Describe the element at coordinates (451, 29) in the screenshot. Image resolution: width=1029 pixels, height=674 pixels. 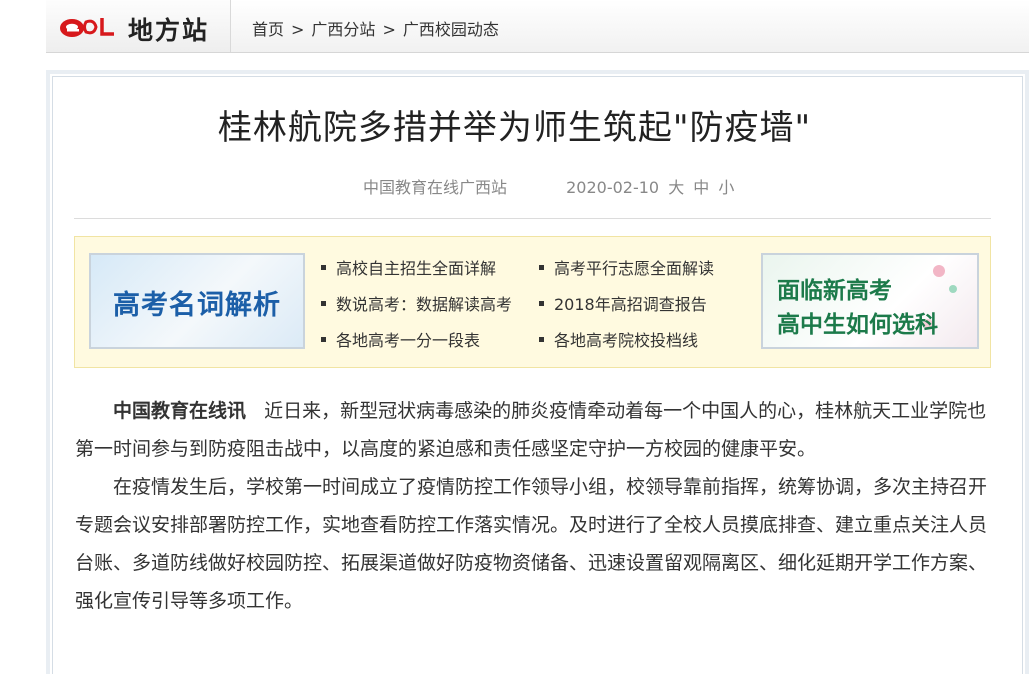
I see `breadcrumb-campus-news: 广西校园动态` at that location.